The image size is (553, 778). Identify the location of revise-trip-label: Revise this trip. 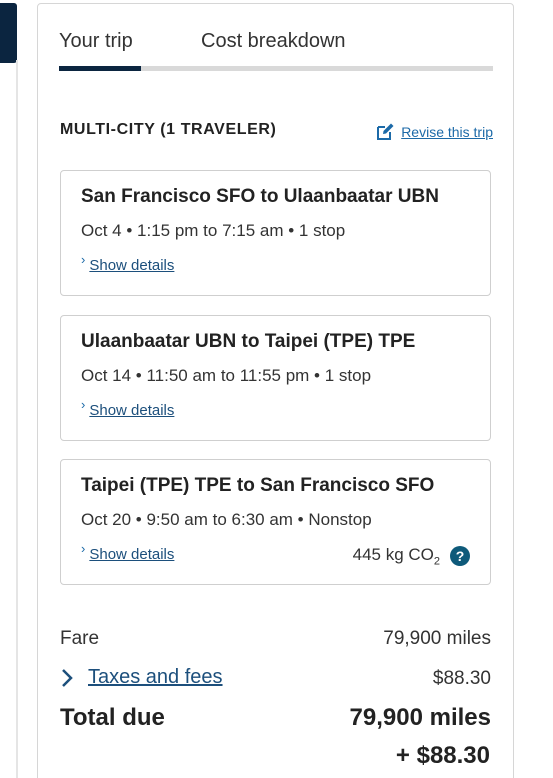
(447, 132).